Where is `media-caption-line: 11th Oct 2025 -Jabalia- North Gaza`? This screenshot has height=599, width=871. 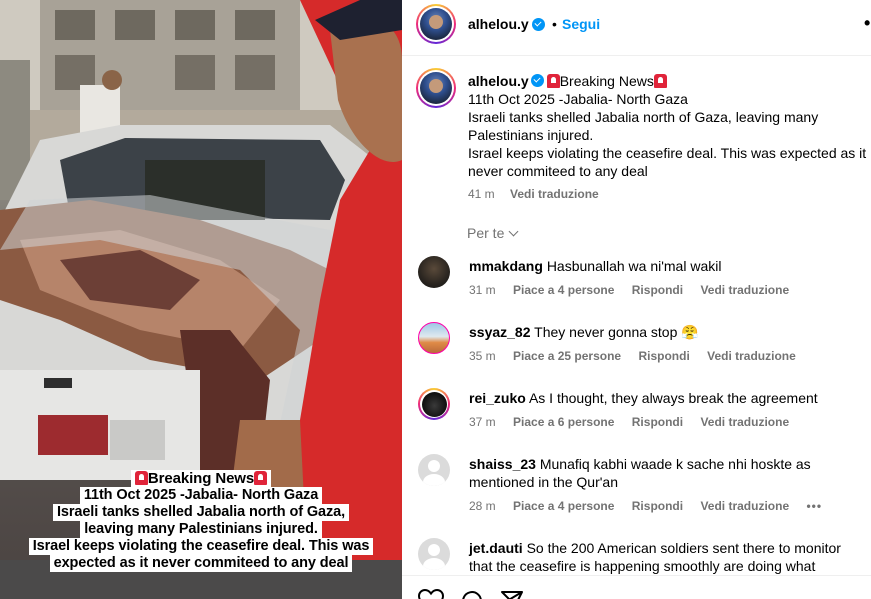
media-caption-line: 11th Oct 2025 -Jabalia- North Gaza is located at coordinates (201, 495).